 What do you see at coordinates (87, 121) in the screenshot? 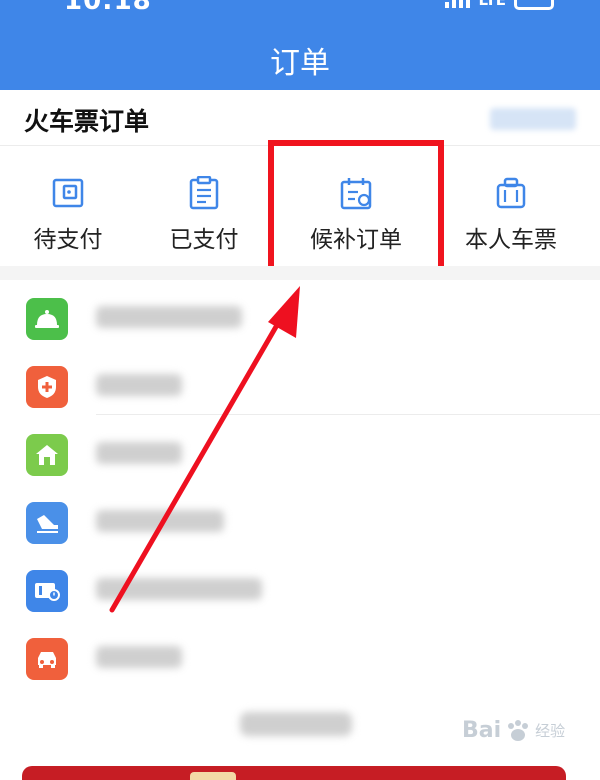
I see `train-orders-title: 火车票订单` at bounding box center [87, 121].